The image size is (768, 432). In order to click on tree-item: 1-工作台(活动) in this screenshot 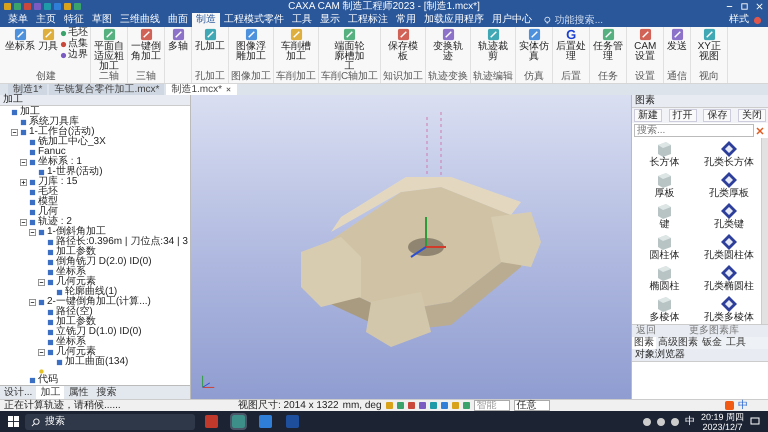, I will do `click(62, 132)`.